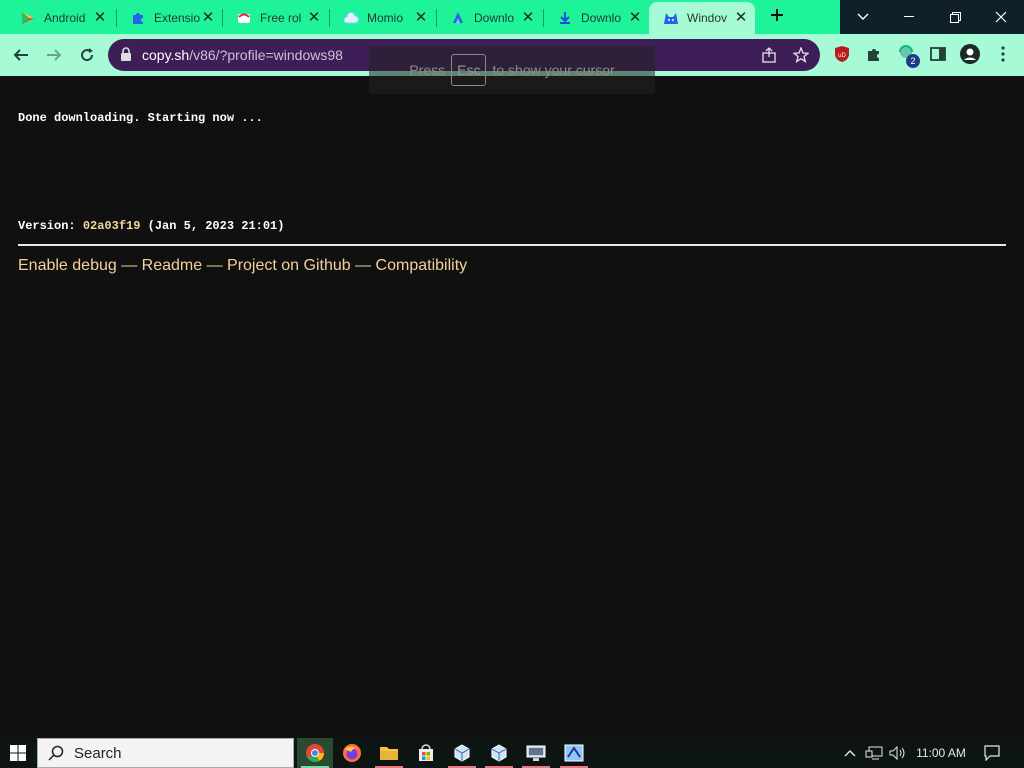  I want to click on forward-button, so click(54, 55).